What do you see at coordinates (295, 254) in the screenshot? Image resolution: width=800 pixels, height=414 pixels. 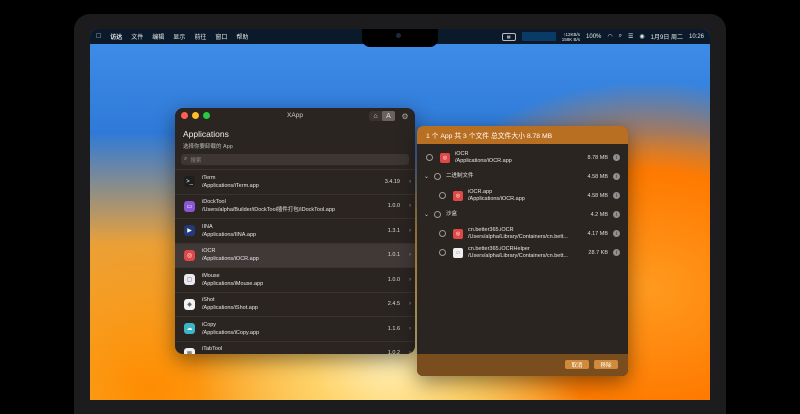 I see `app-list-row: ◎ iOCR/Applications/iOCR.app 1.0.1 ›` at bounding box center [295, 254].